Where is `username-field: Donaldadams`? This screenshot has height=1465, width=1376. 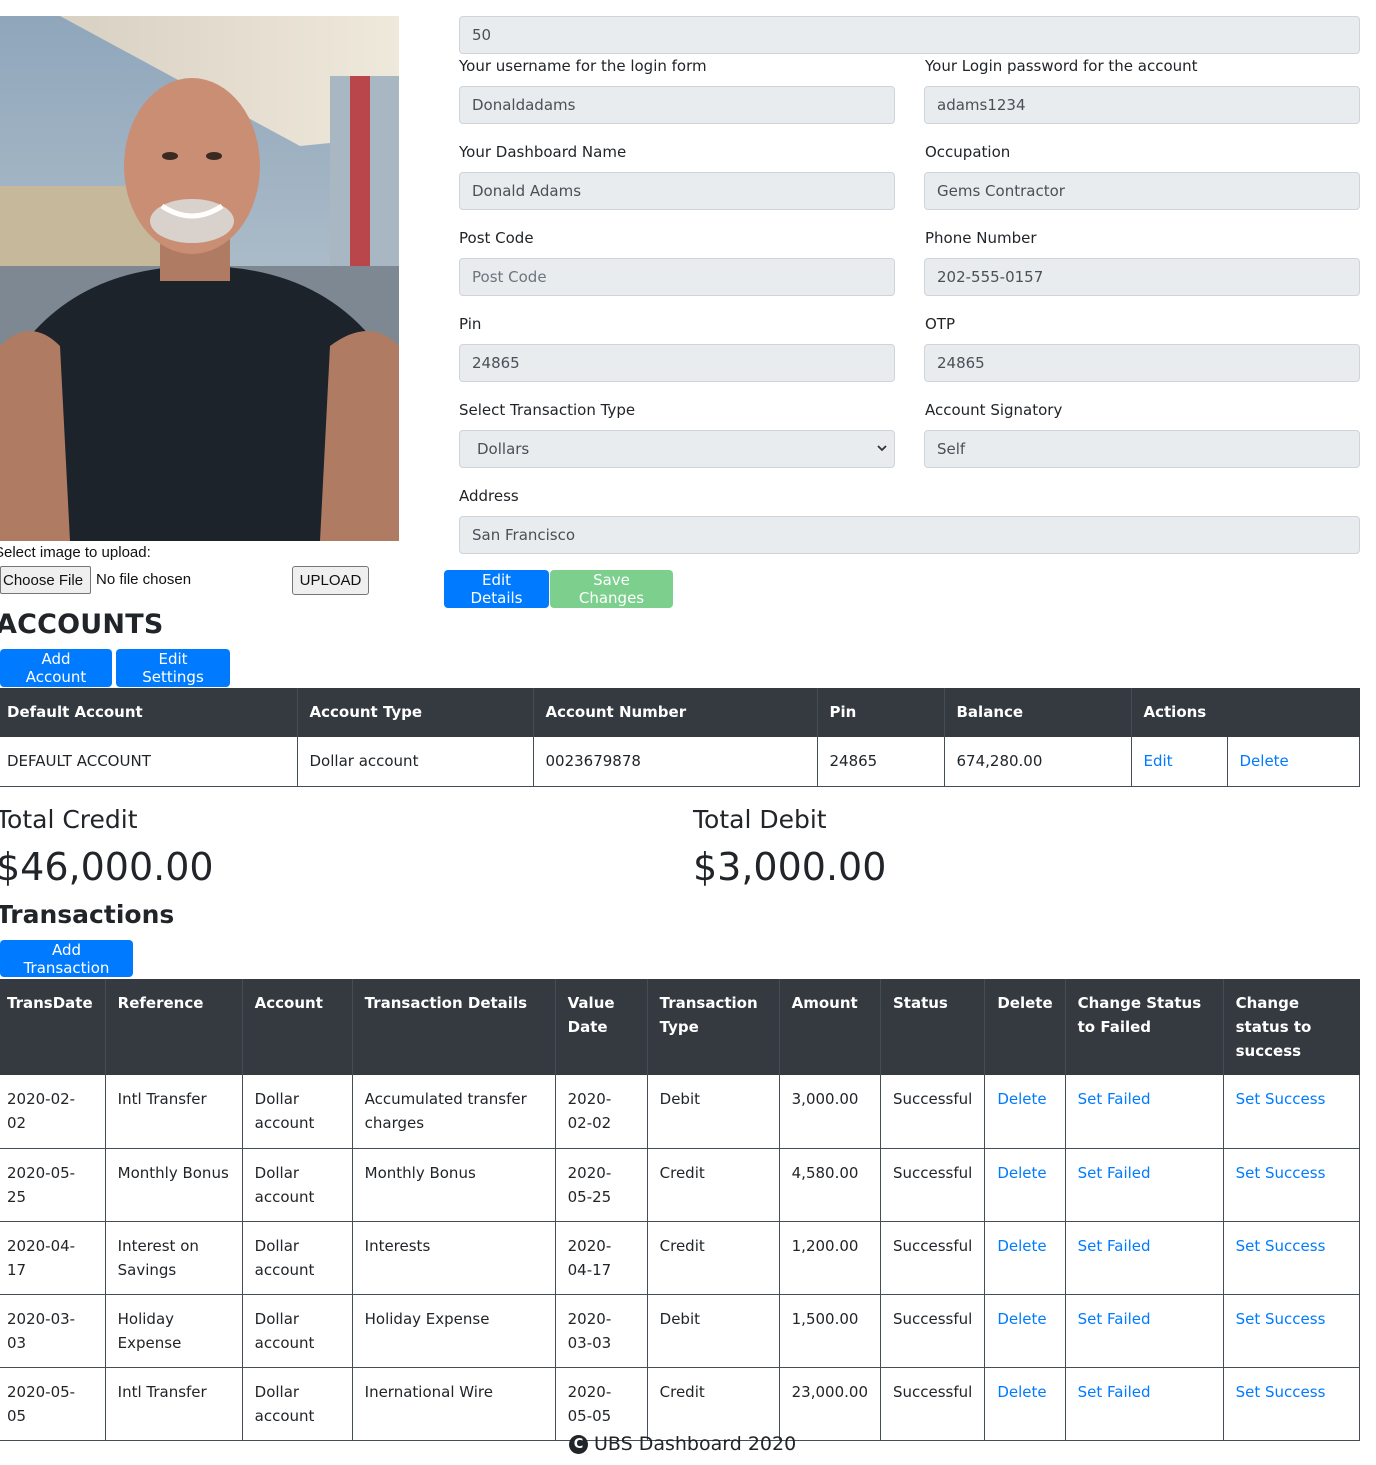 username-field: Donaldadams is located at coordinates (677, 105).